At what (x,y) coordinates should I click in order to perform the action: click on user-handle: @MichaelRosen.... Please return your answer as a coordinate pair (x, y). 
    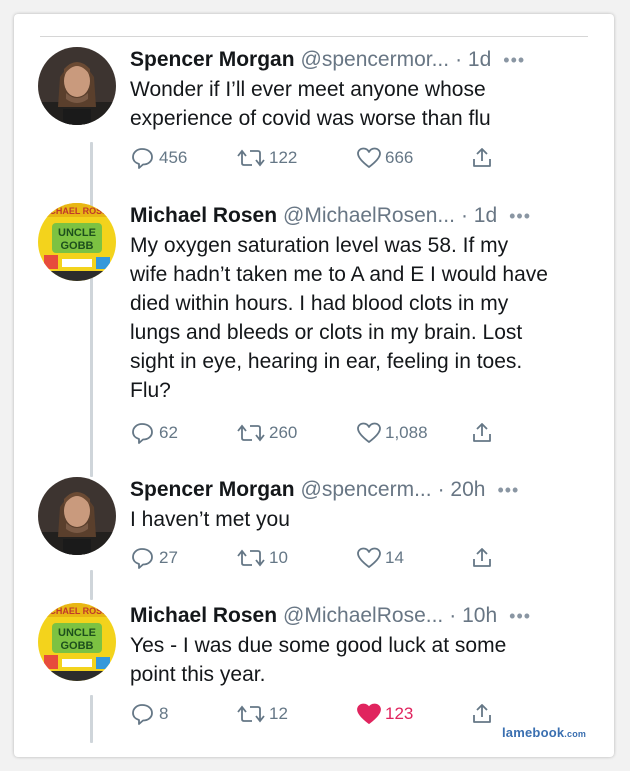
    Looking at the image, I should click on (369, 216).